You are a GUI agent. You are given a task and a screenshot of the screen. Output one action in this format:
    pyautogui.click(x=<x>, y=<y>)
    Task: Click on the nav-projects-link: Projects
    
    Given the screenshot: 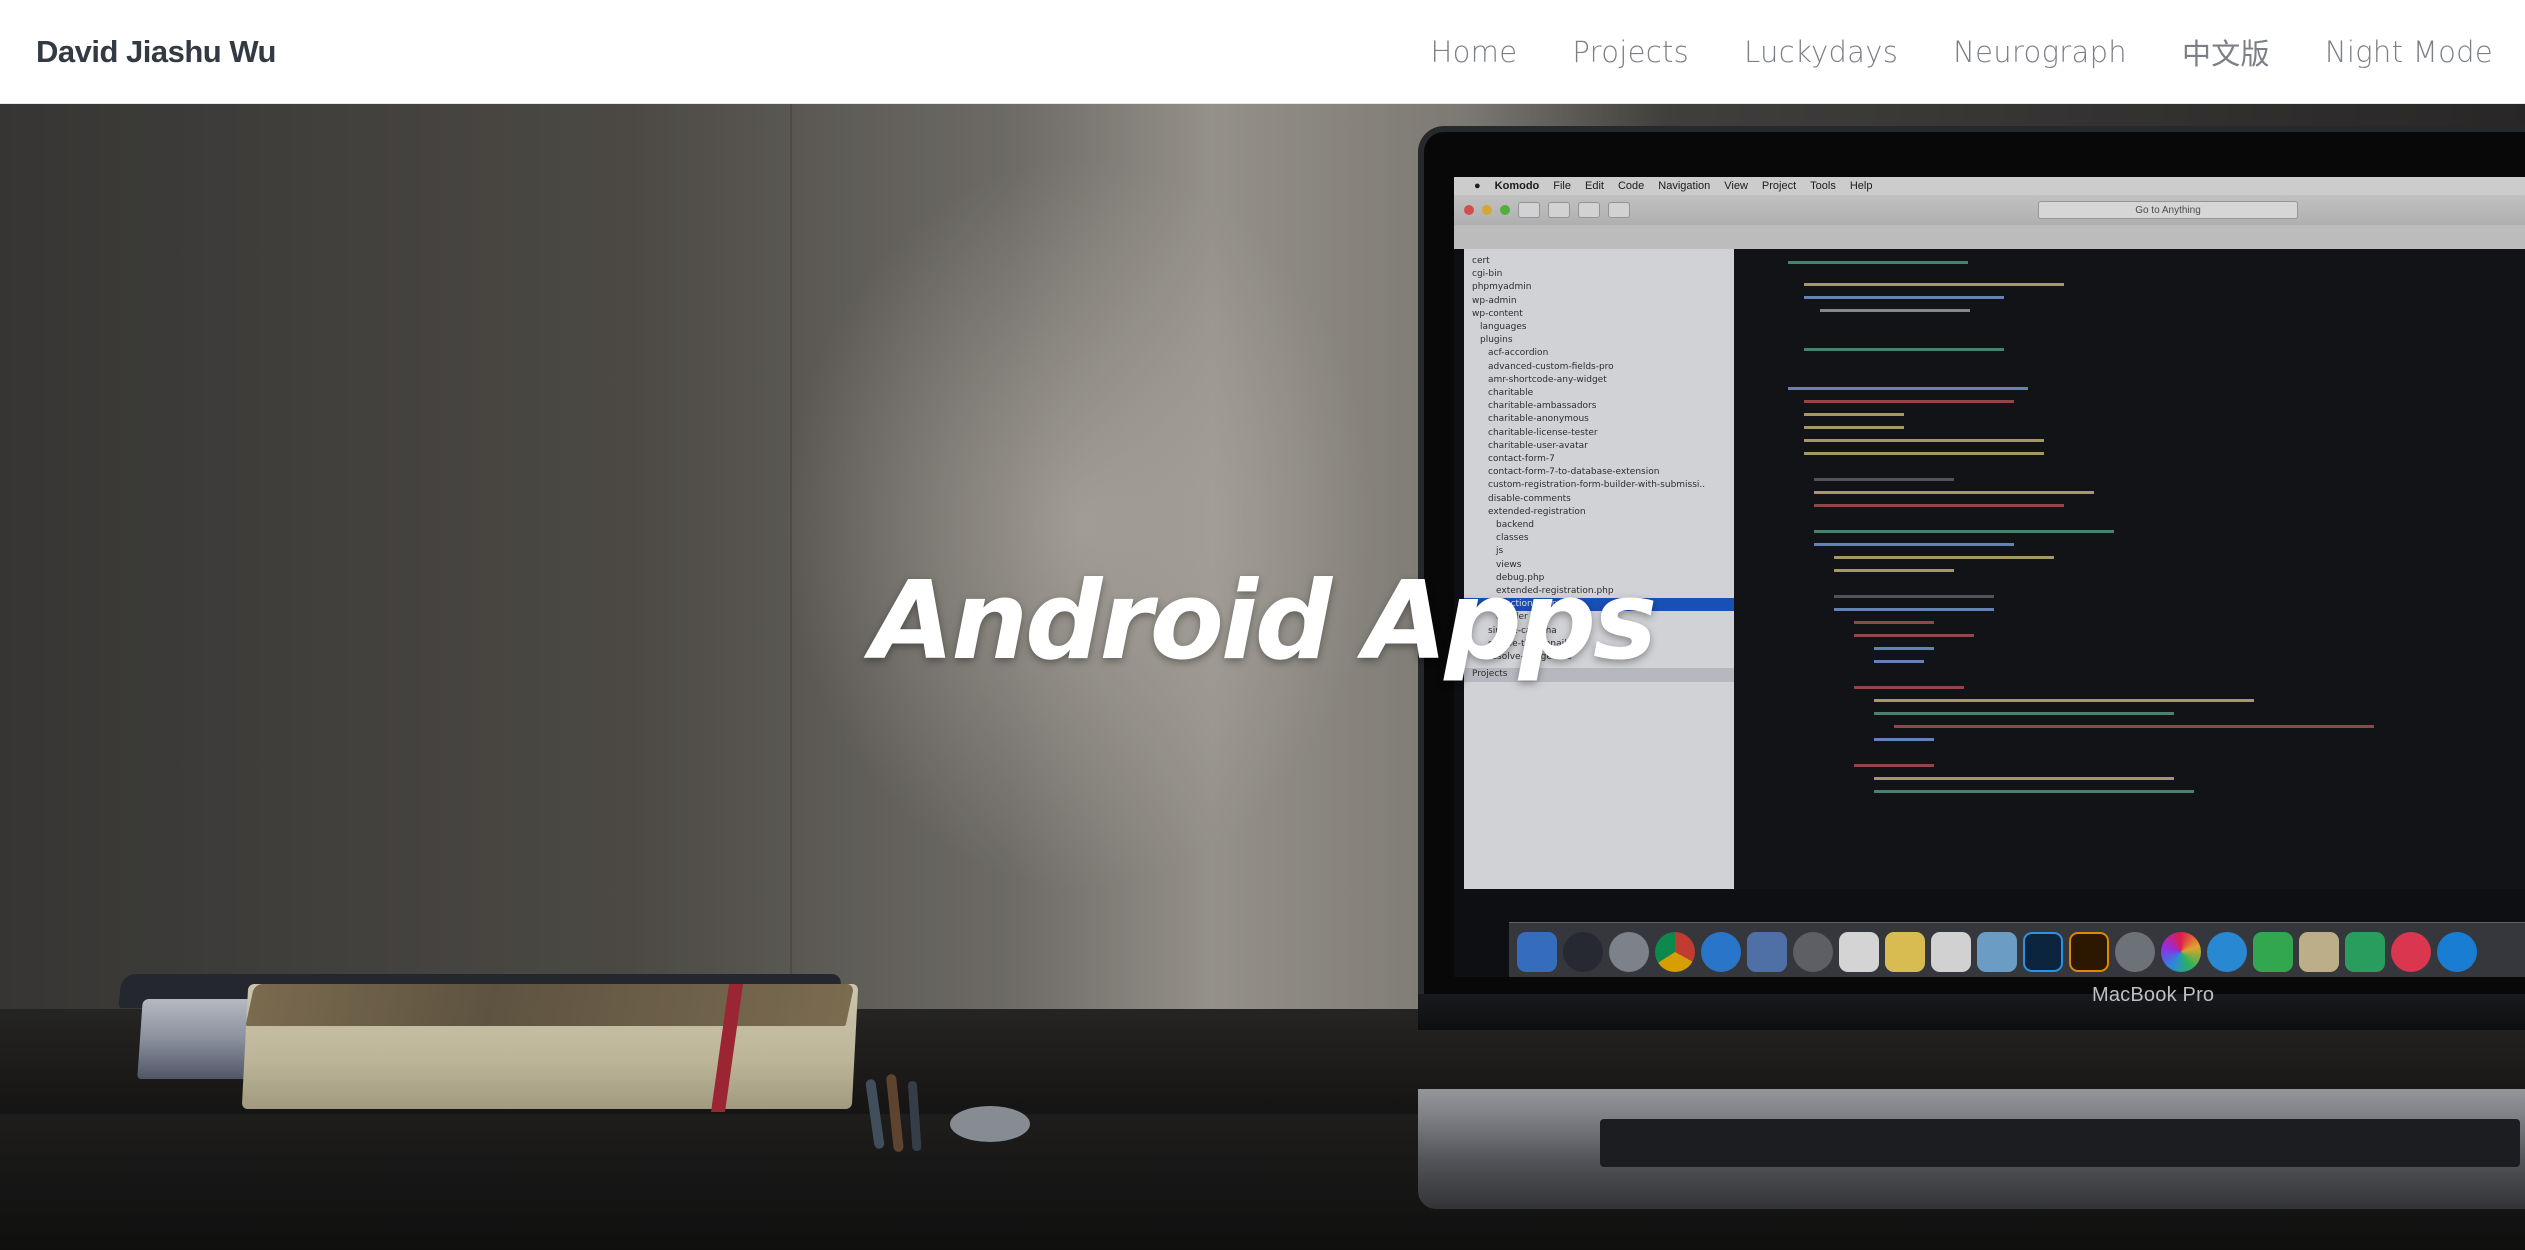 What is the action you would take?
    pyautogui.click(x=1630, y=52)
    